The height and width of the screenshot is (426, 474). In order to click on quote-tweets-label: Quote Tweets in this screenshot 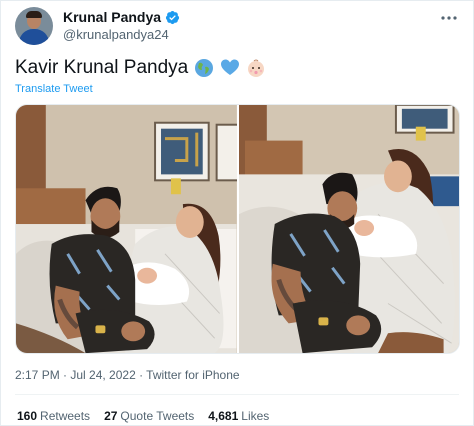, I will do `click(157, 416)`.